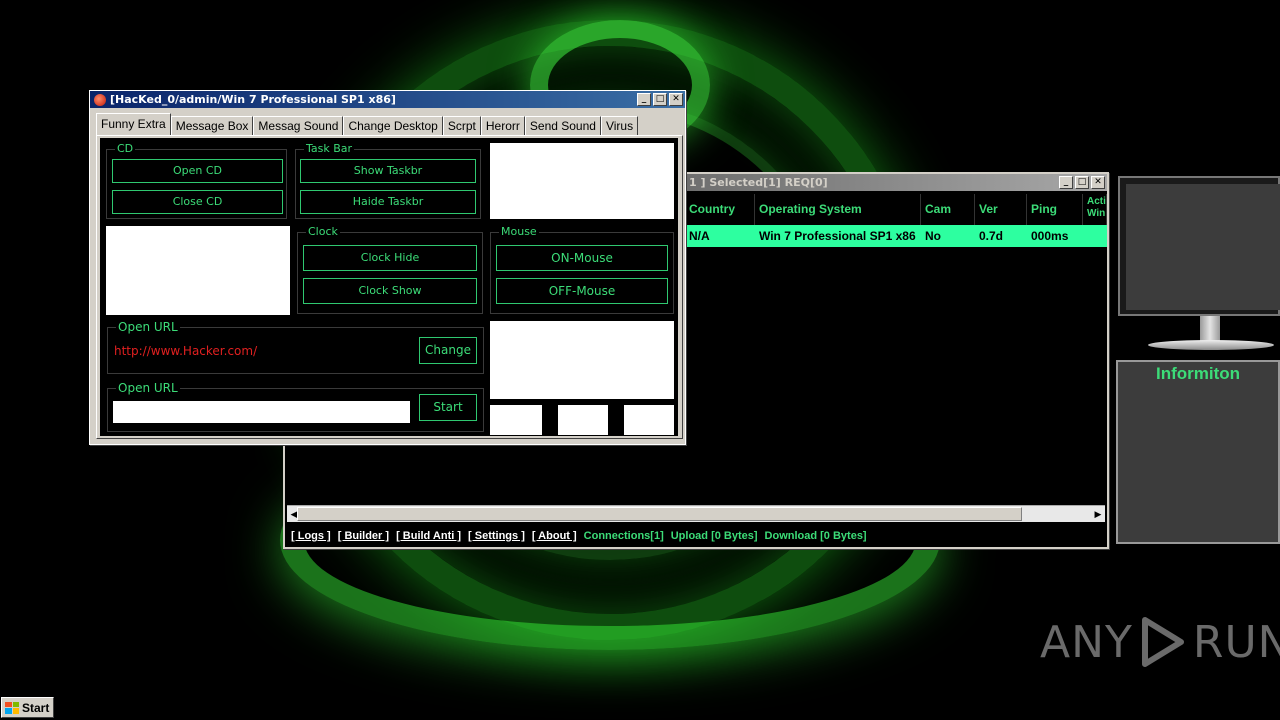 The width and height of the screenshot is (1280, 720). Describe the element at coordinates (448, 350) in the screenshot. I see `change-url-button: Change` at that location.